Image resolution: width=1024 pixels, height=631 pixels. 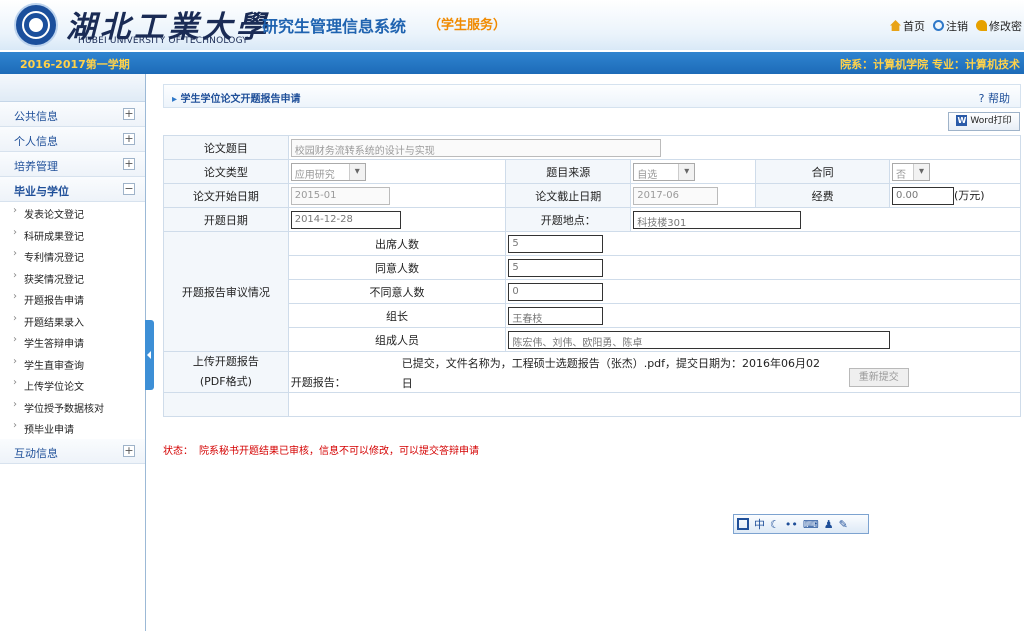 What do you see at coordinates (72, 114) in the screenshot?
I see `sidebar-group-public: 公共信息 +` at bounding box center [72, 114].